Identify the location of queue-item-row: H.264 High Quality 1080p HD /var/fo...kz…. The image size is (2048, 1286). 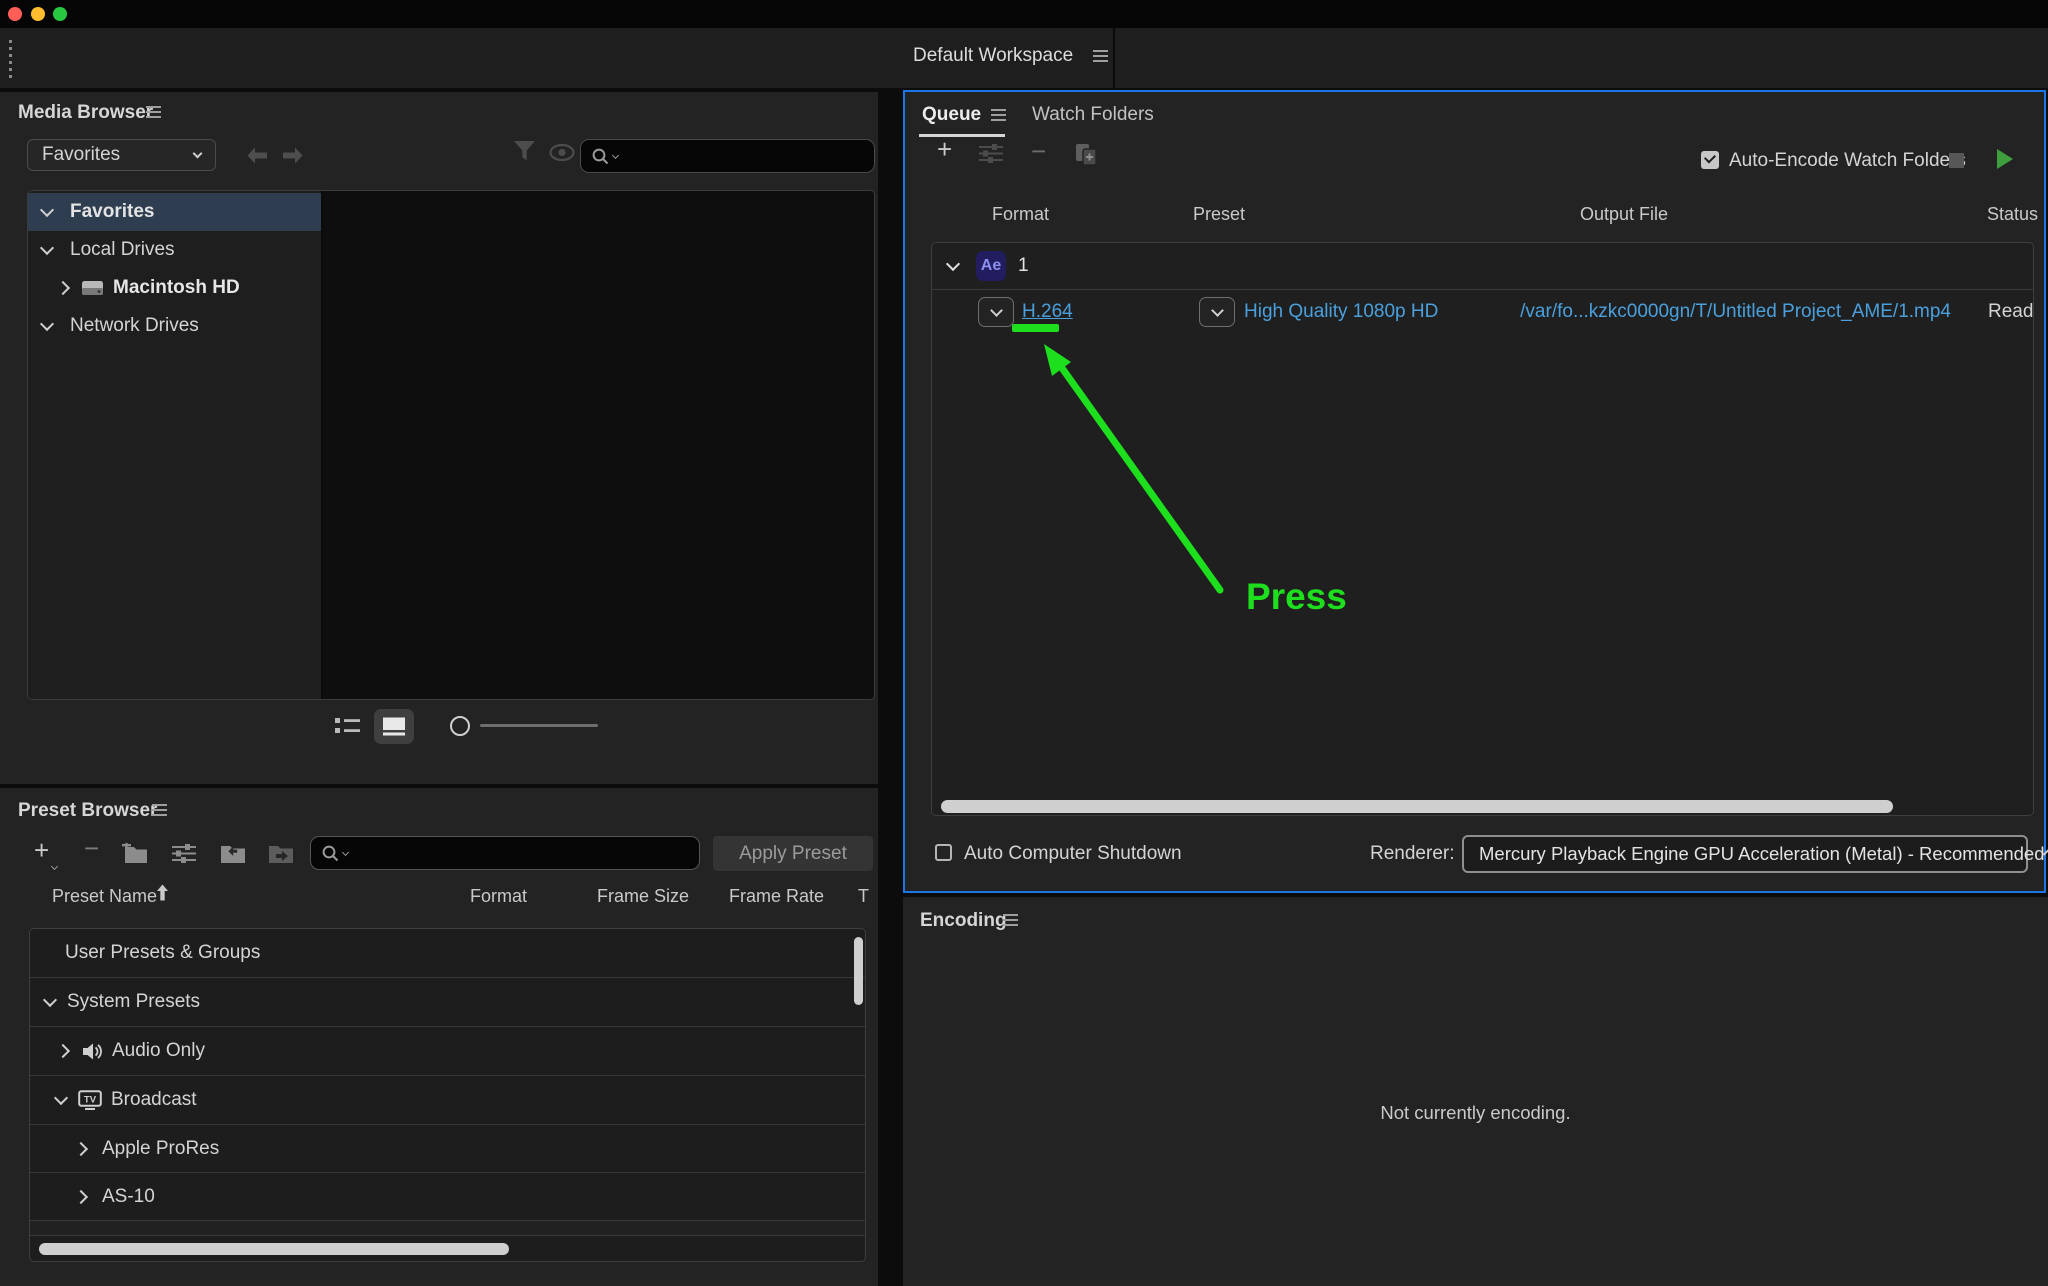
(1482, 313).